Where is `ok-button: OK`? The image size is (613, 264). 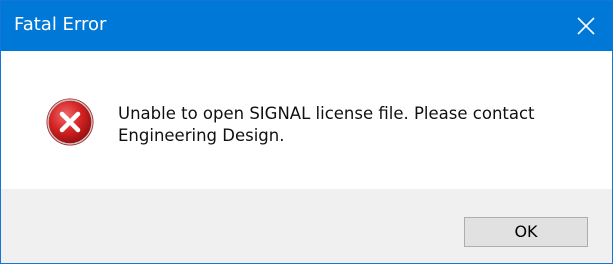 ok-button: OK is located at coordinates (526, 232).